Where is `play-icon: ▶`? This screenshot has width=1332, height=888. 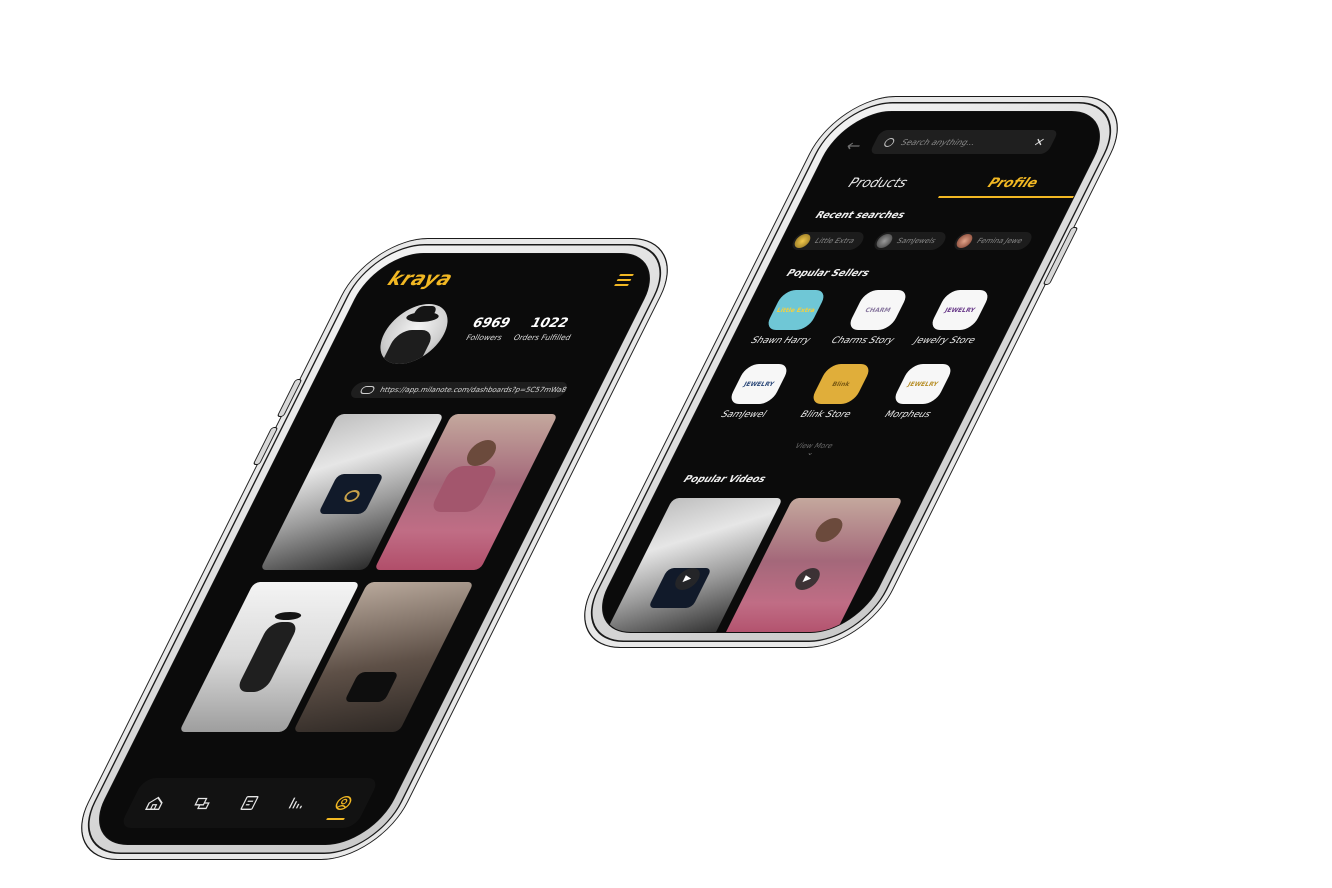
play-icon: ▶ is located at coordinates (807, 579).